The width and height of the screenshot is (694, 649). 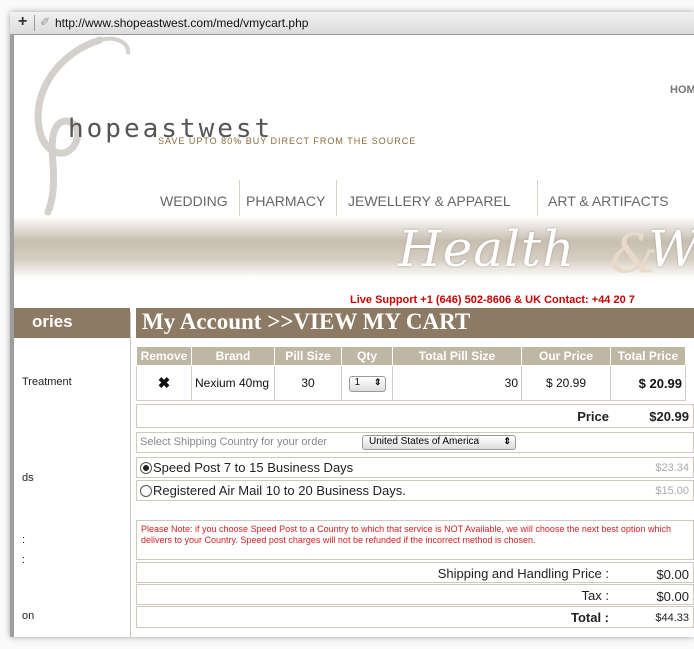 I want to click on col-remove: Remove, so click(x=164, y=356).